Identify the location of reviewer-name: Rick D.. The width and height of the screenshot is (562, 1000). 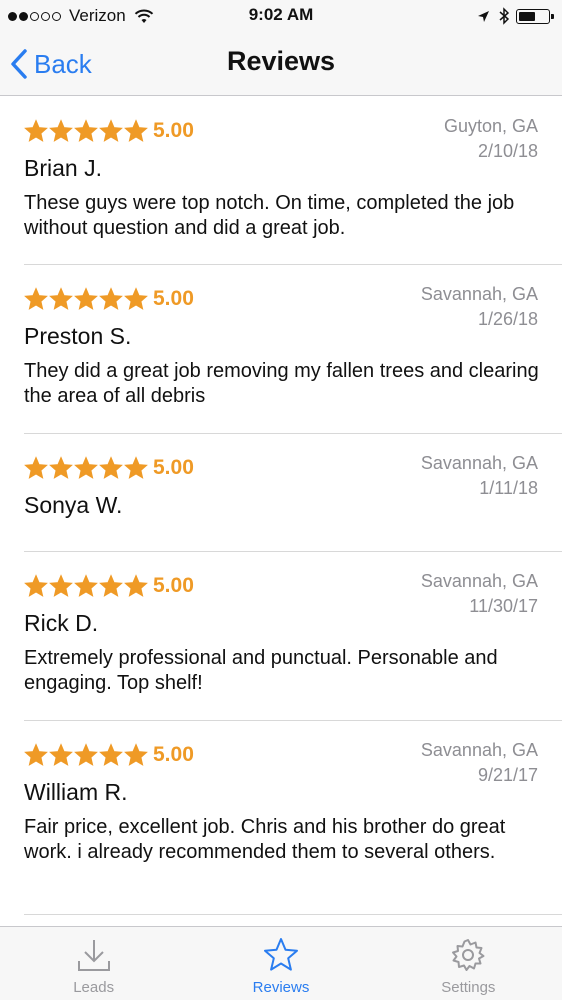
(61, 623).